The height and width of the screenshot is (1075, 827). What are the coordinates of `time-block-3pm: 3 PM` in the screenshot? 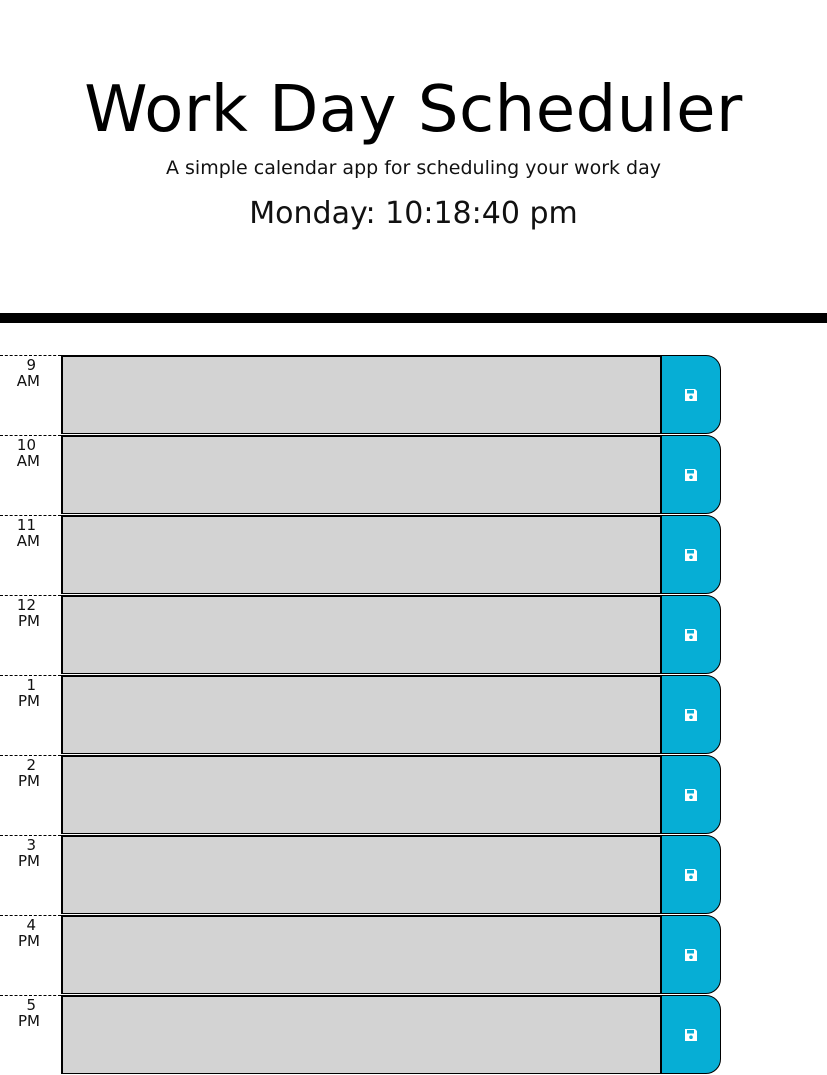 It's located at (391, 875).